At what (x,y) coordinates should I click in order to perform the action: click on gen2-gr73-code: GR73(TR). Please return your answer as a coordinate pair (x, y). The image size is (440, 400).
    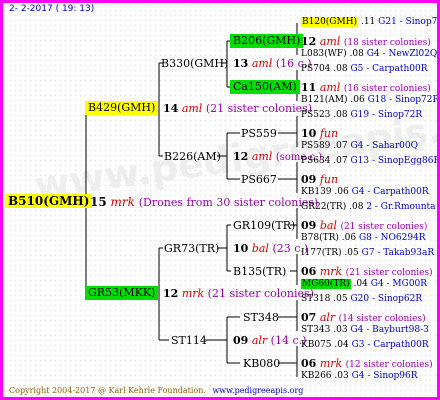
    Looking at the image, I should click on (191, 248).